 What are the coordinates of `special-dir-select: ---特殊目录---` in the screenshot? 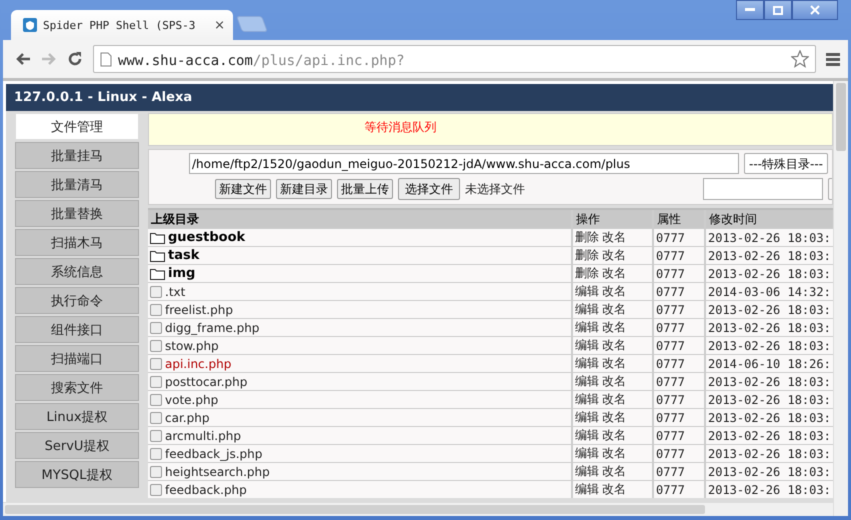 It's located at (786, 163).